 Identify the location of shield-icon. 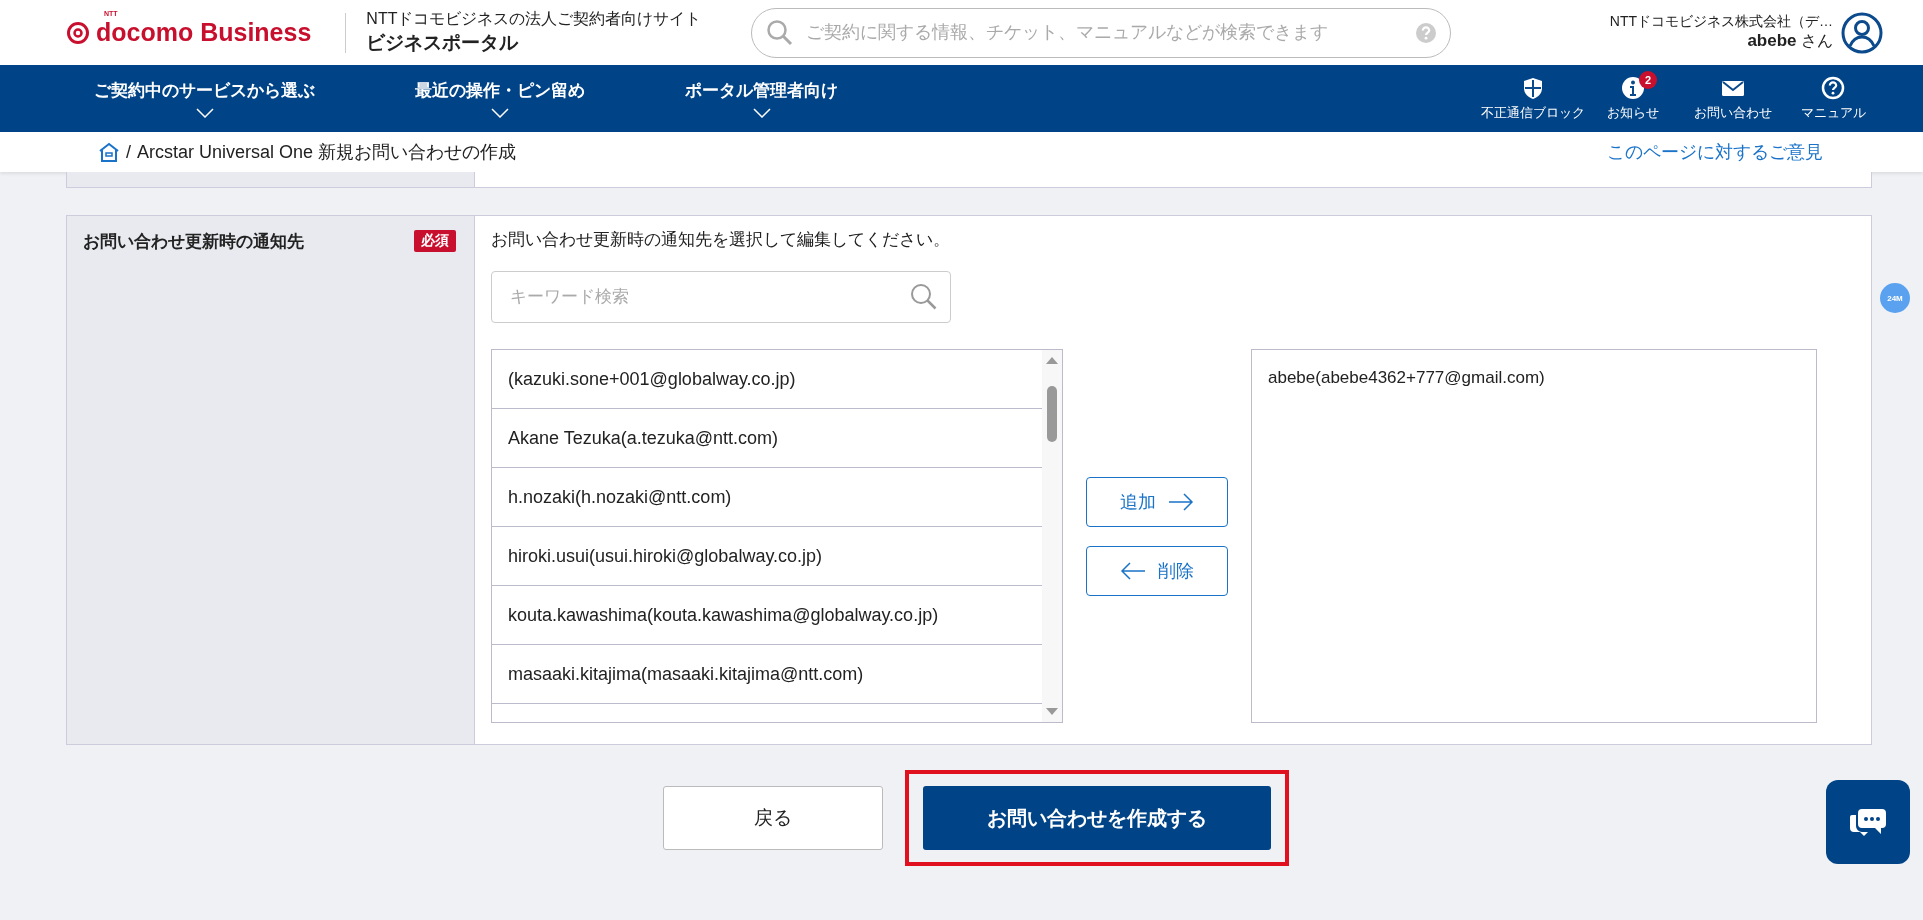
(1533, 87).